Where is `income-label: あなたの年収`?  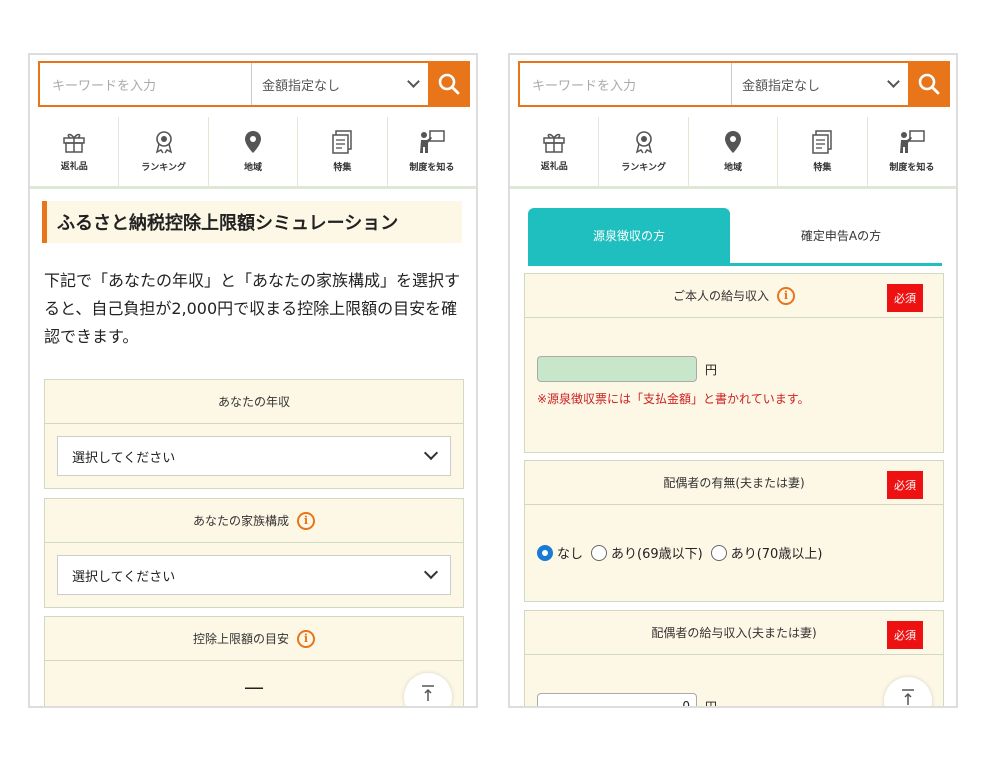 income-label: あなたの年収 is located at coordinates (254, 402).